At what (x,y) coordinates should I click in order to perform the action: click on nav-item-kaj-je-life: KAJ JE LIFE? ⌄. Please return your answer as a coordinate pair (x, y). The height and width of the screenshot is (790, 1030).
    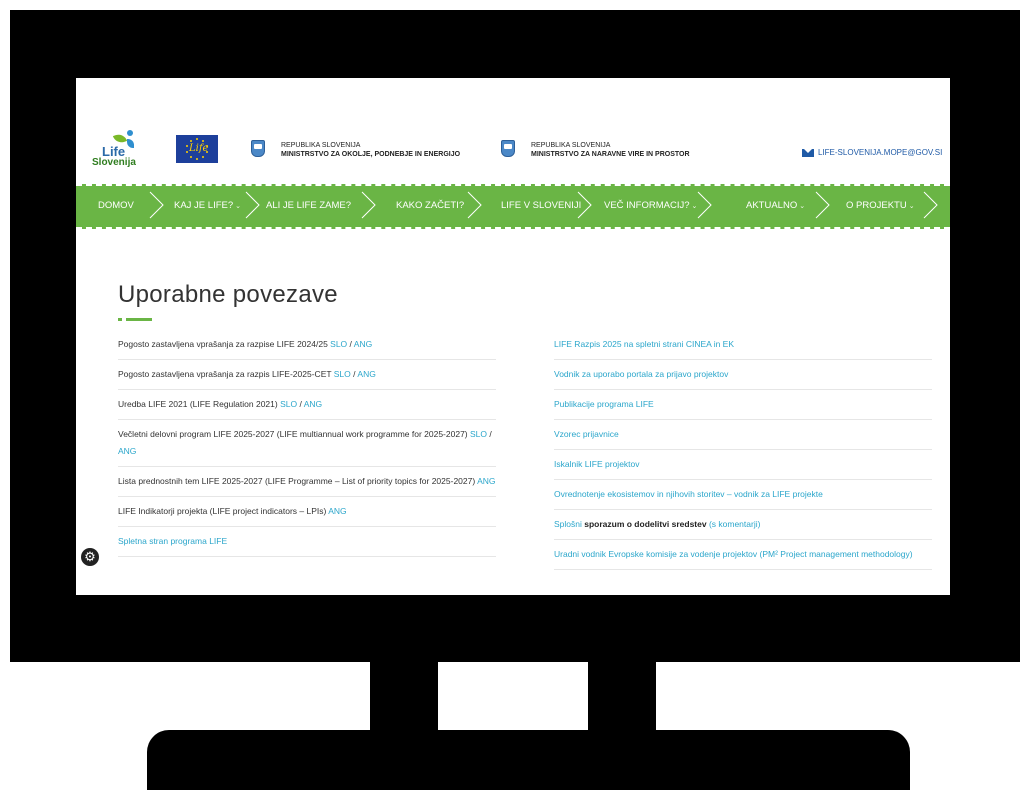
    Looking at the image, I should click on (207, 205).